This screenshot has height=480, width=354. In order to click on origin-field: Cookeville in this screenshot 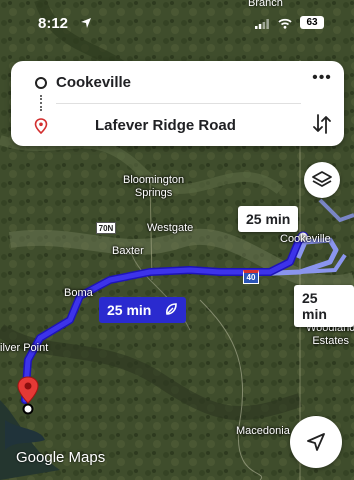, I will do `click(93, 82)`.